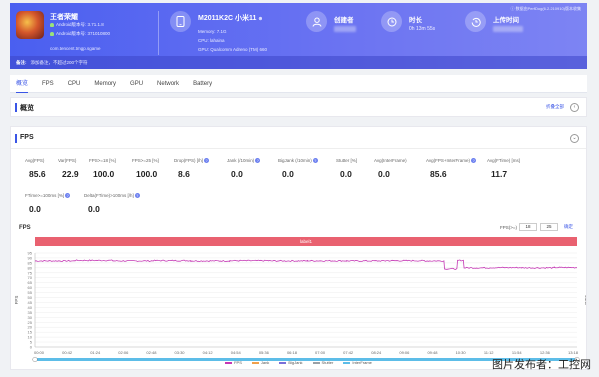 The height and width of the screenshot is (377, 599). Describe the element at coordinates (31, 347) in the screenshot. I see `y-tick-label: 0` at that location.